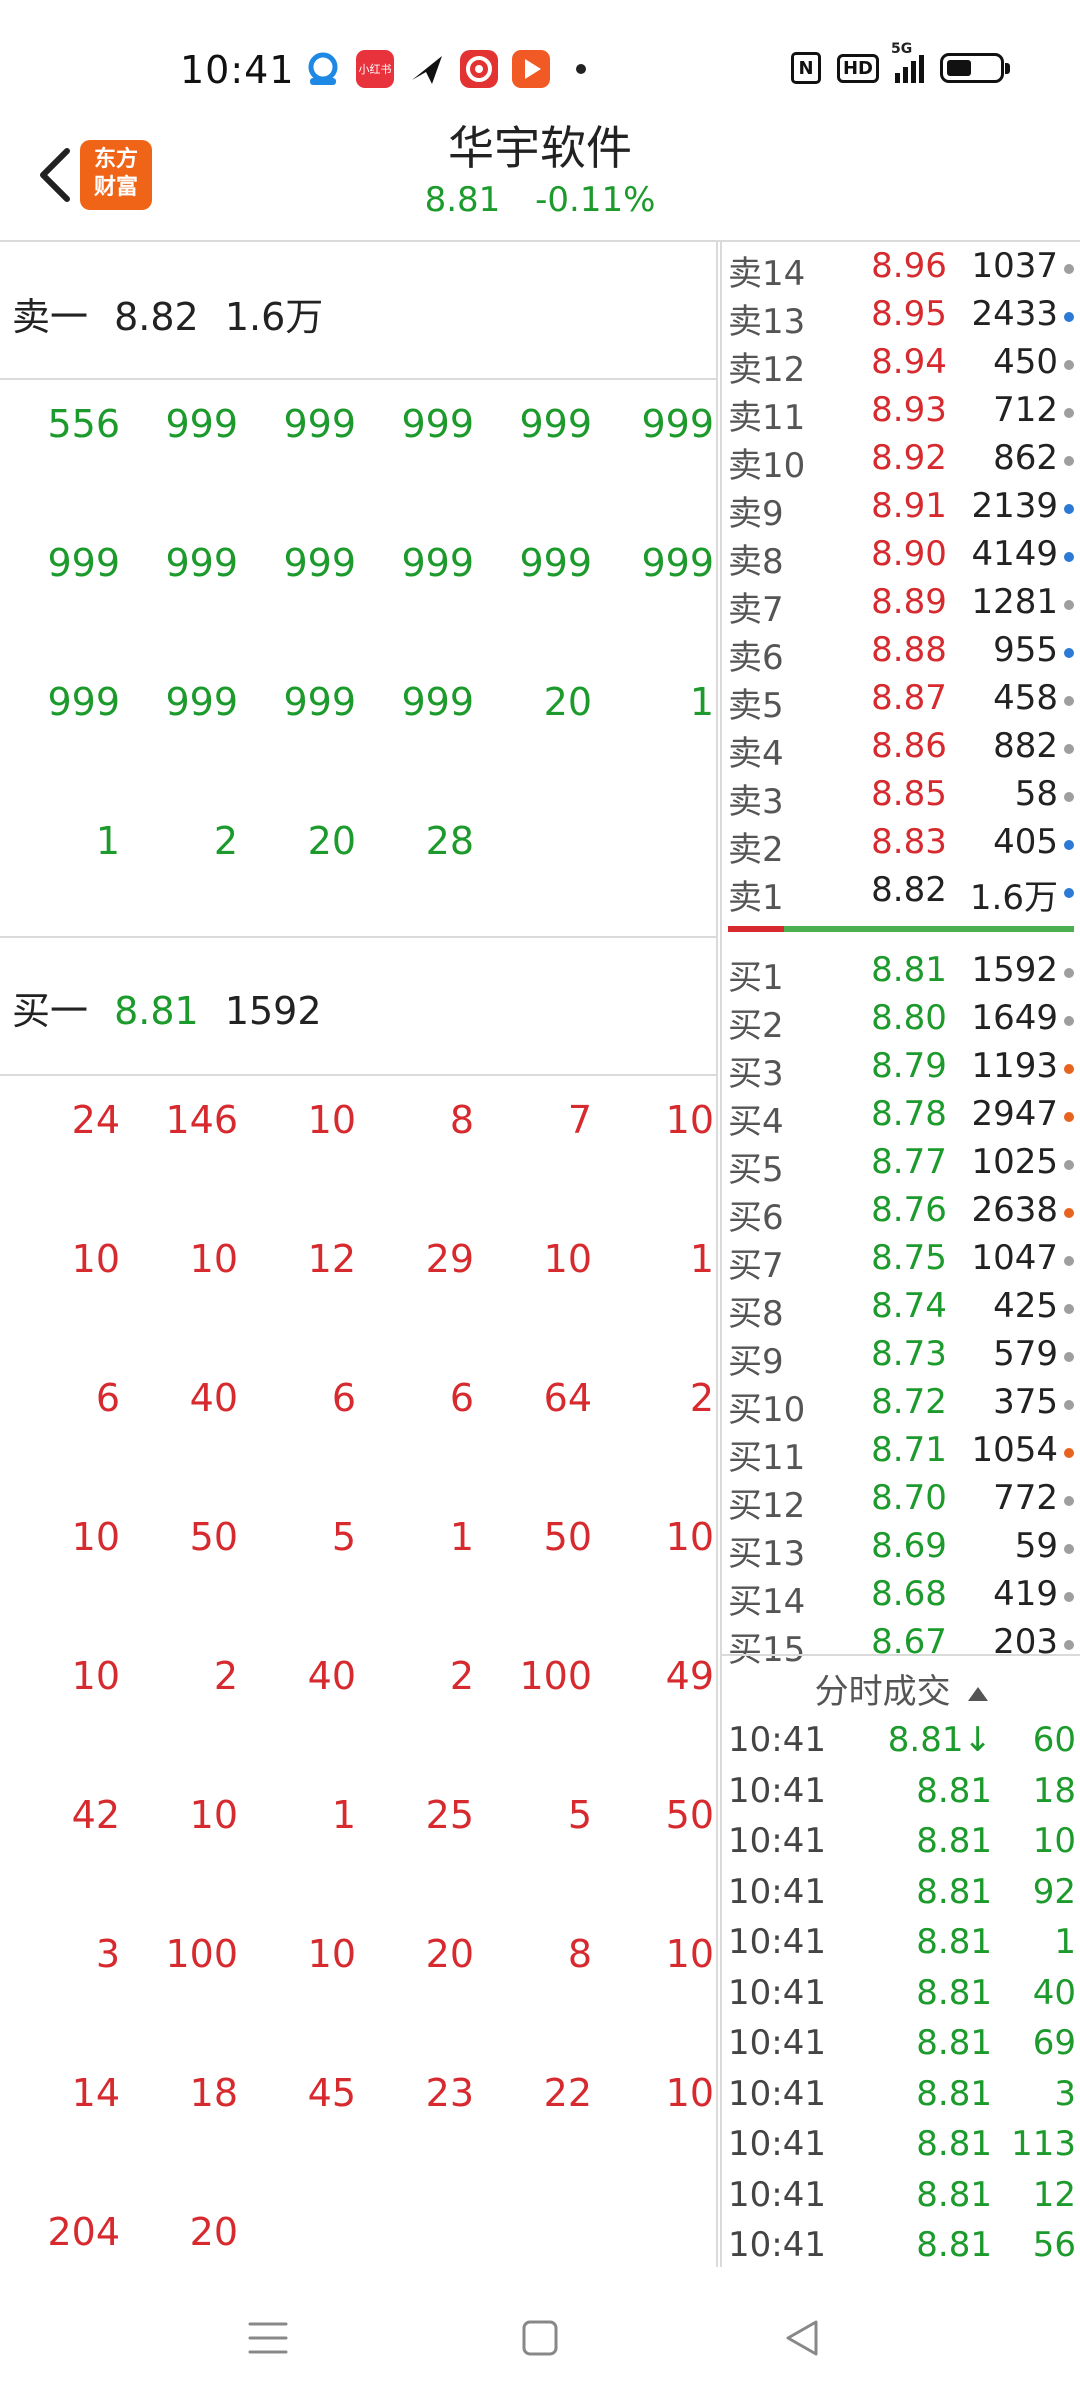  I want to click on order-book-price: 8.94, so click(909, 362).